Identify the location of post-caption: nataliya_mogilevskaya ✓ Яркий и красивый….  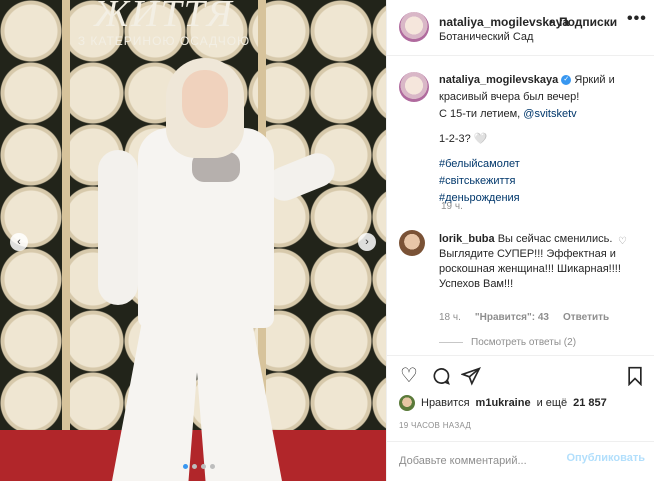
(542, 139).